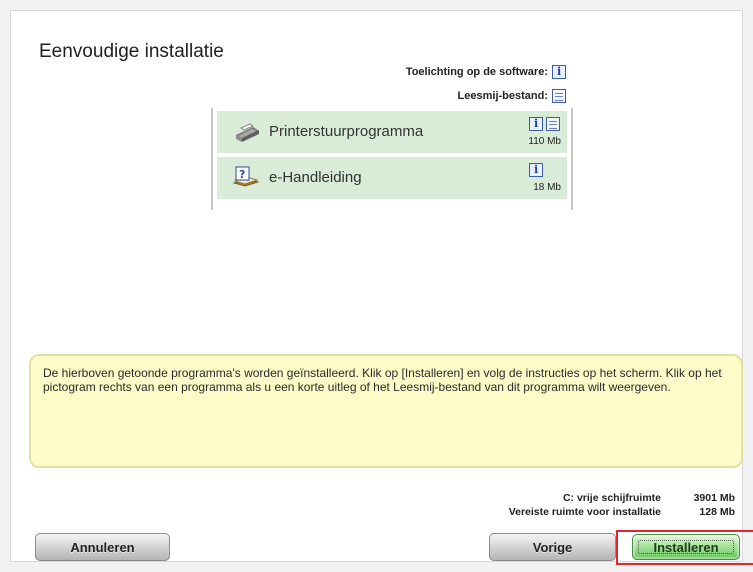 Image resolution: width=753 pixels, height=572 pixels. What do you see at coordinates (553, 124) in the screenshot?
I see `program-document-icon` at bounding box center [553, 124].